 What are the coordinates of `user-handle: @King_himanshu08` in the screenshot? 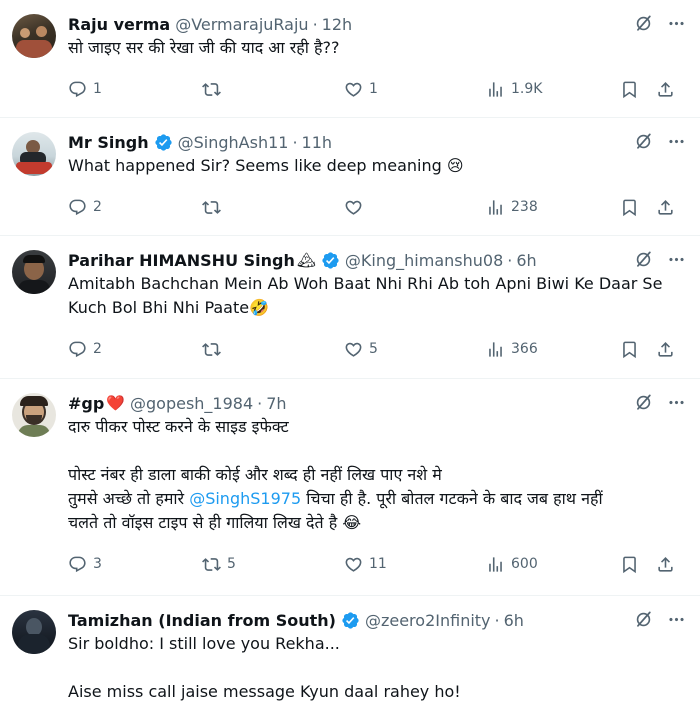 It's located at (424, 260).